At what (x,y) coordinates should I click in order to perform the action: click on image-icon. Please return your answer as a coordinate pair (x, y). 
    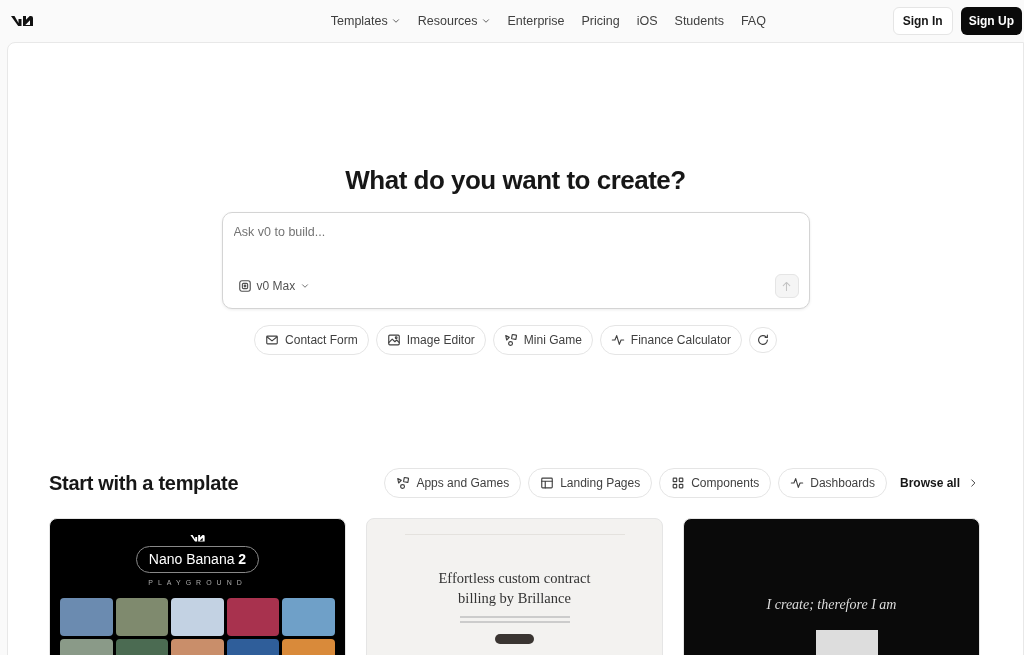
    Looking at the image, I should click on (393, 340).